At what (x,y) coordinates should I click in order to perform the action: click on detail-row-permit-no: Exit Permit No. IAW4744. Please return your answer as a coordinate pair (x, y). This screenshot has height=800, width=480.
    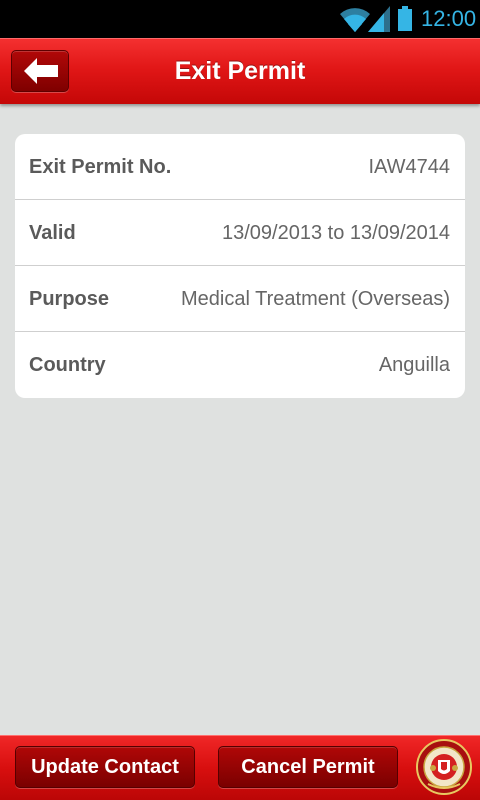
    Looking at the image, I should click on (240, 167).